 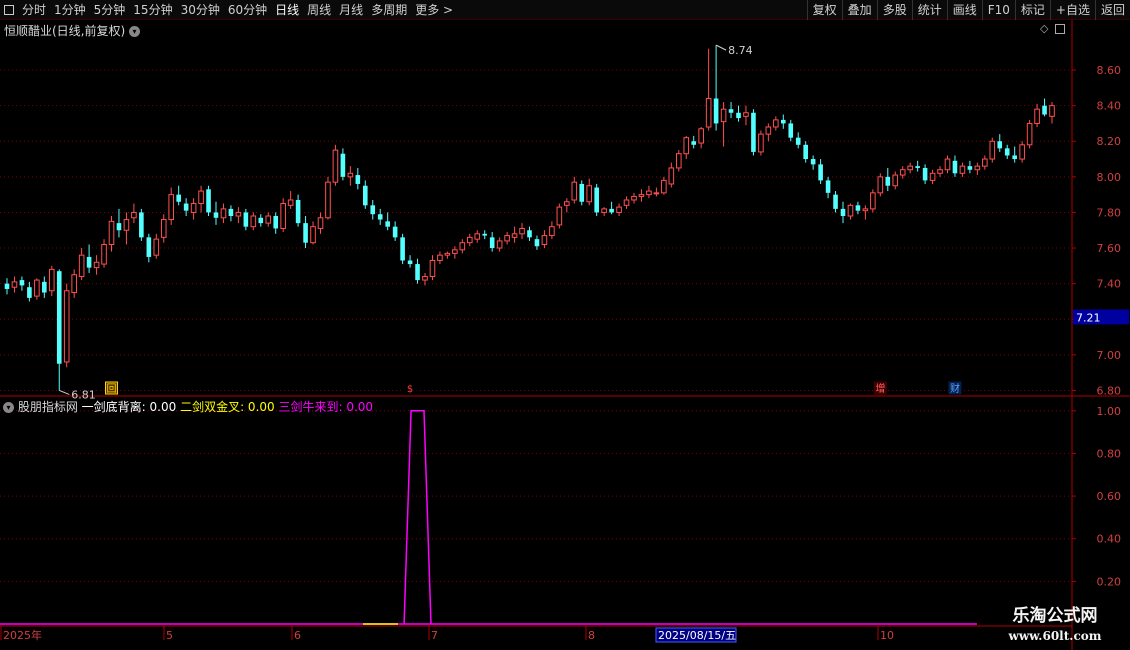 I want to click on indicator-y-tick-label-0: 0.20, so click(x=1109, y=581).